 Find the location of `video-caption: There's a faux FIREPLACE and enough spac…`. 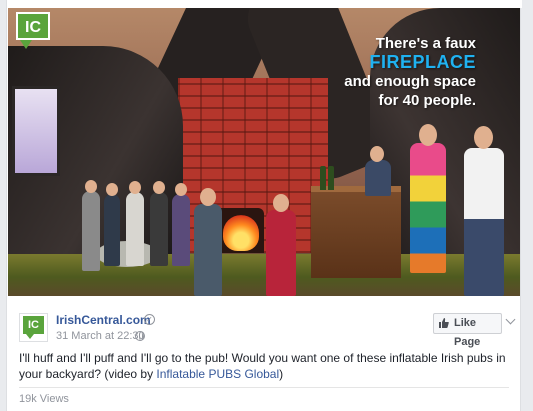

video-caption: There's a faux FIREPLACE and enough spac… is located at coordinates (410, 72).